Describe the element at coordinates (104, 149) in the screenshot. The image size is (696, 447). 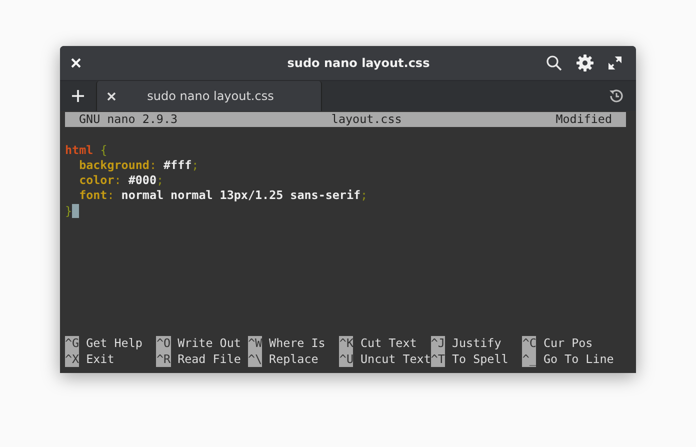
I see `css-brace: {` at that location.